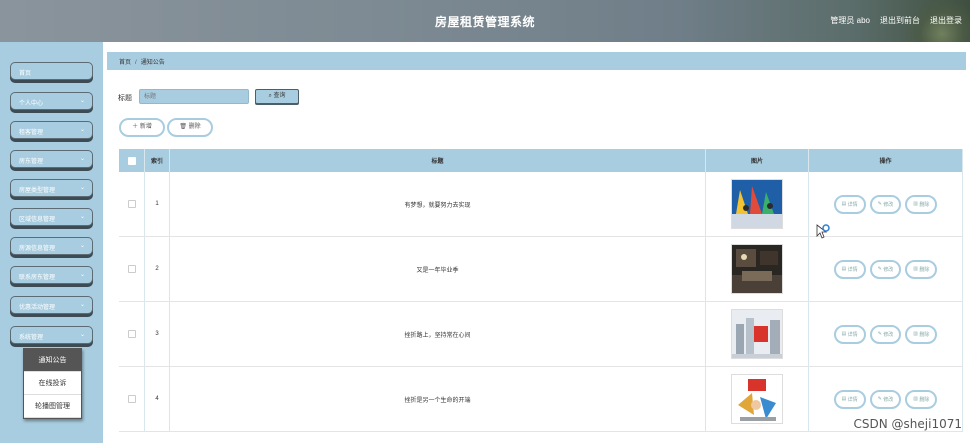 The image size is (970, 443). What do you see at coordinates (757, 160) in the screenshot?
I see `header-image: 图片` at bounding box center [757, 160].